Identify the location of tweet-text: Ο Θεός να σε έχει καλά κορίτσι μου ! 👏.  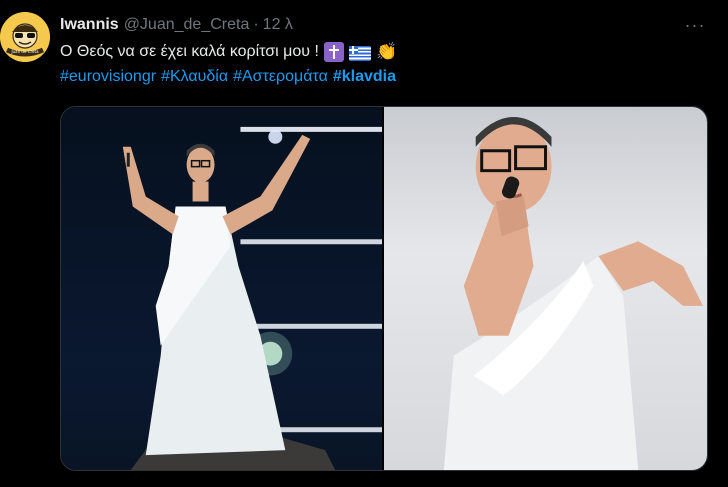
(229, 52).